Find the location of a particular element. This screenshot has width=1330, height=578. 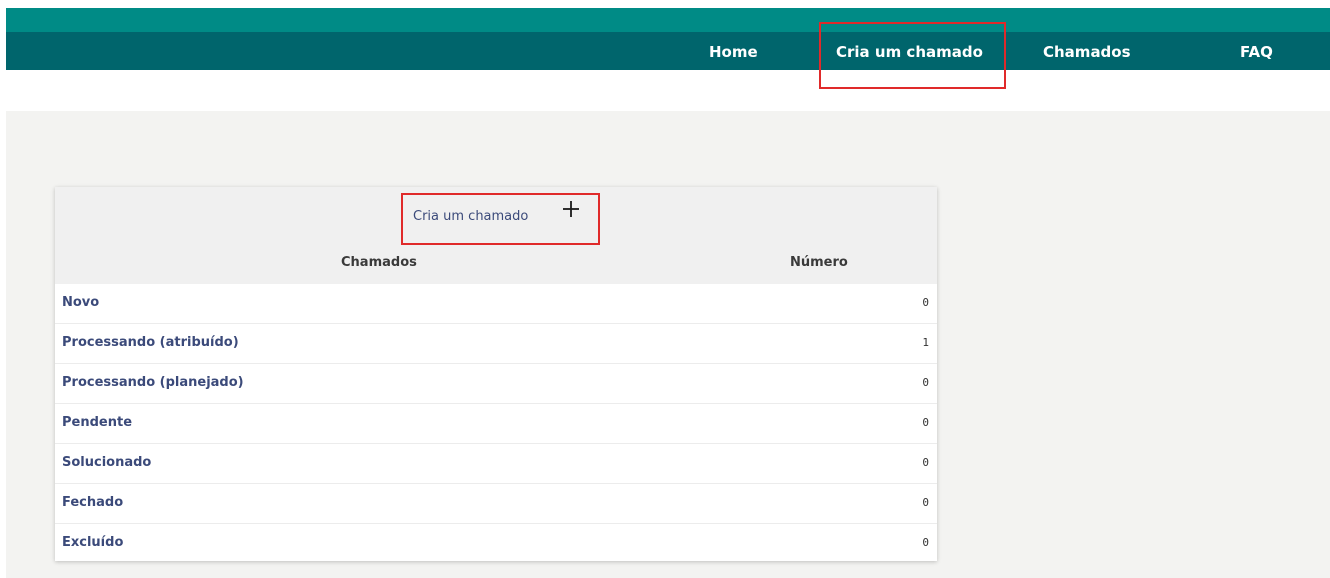

column-header-numero: Número is located at coordinates (819, 262).